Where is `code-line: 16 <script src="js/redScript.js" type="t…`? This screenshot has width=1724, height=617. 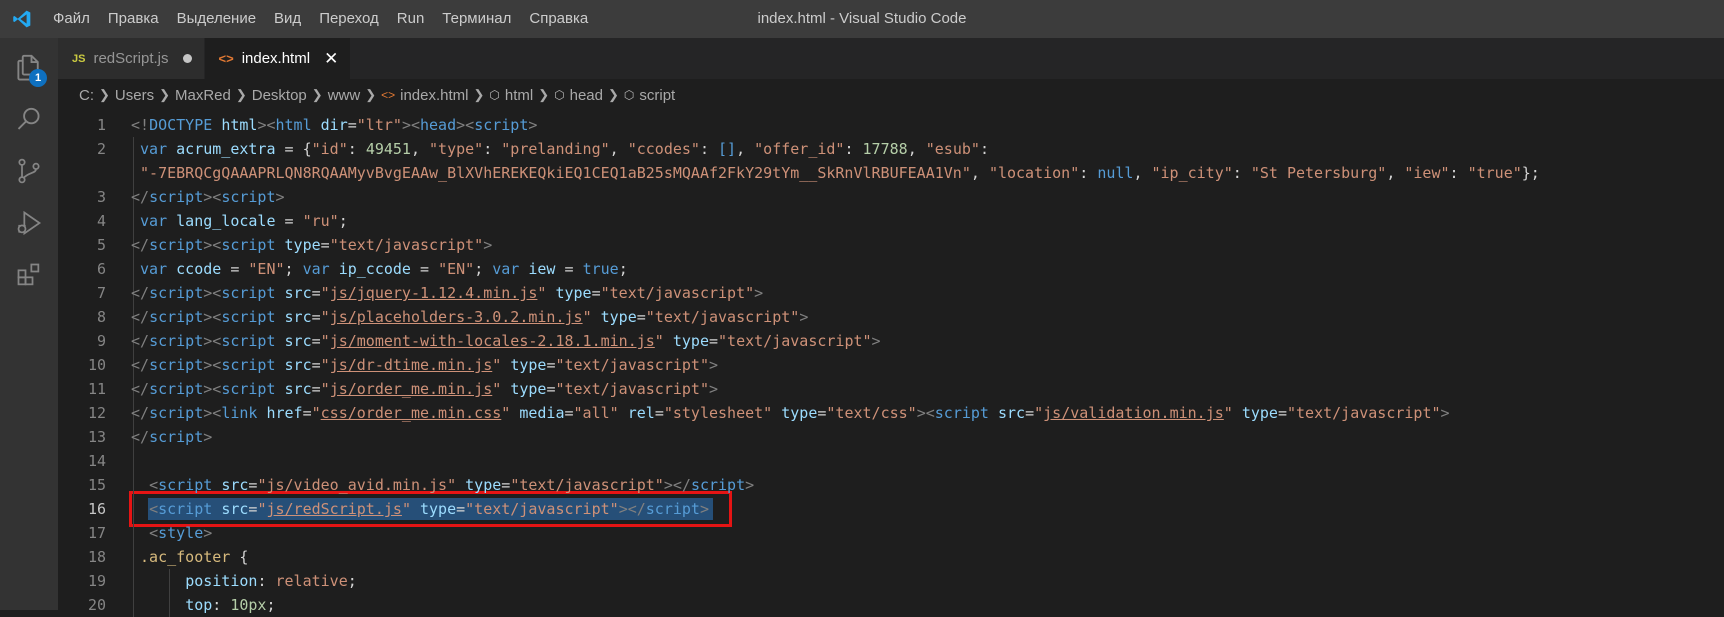
code-line: 16 <script src="js/redScript.js" type="t… is located at coordinates (891, 509).